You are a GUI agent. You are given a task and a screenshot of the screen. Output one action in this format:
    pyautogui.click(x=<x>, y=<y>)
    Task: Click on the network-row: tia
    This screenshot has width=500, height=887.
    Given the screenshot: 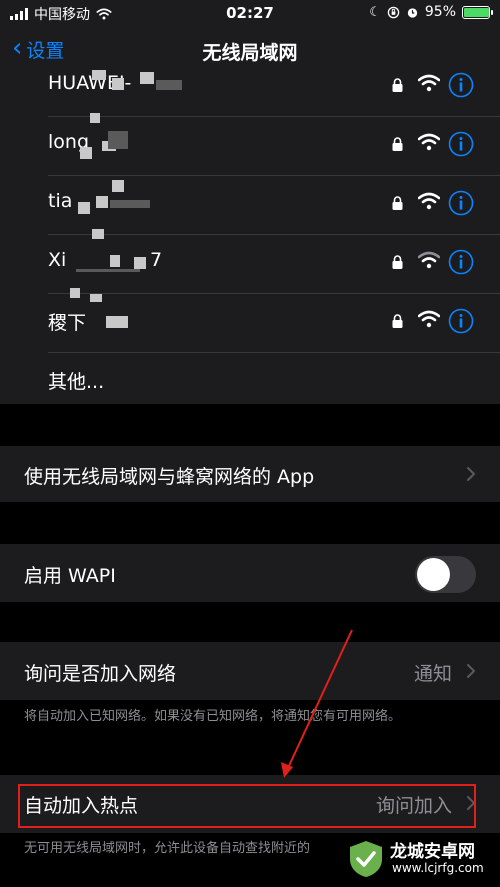 What is the action you would take?
    pyautogui.click(x=274, y=205)
    